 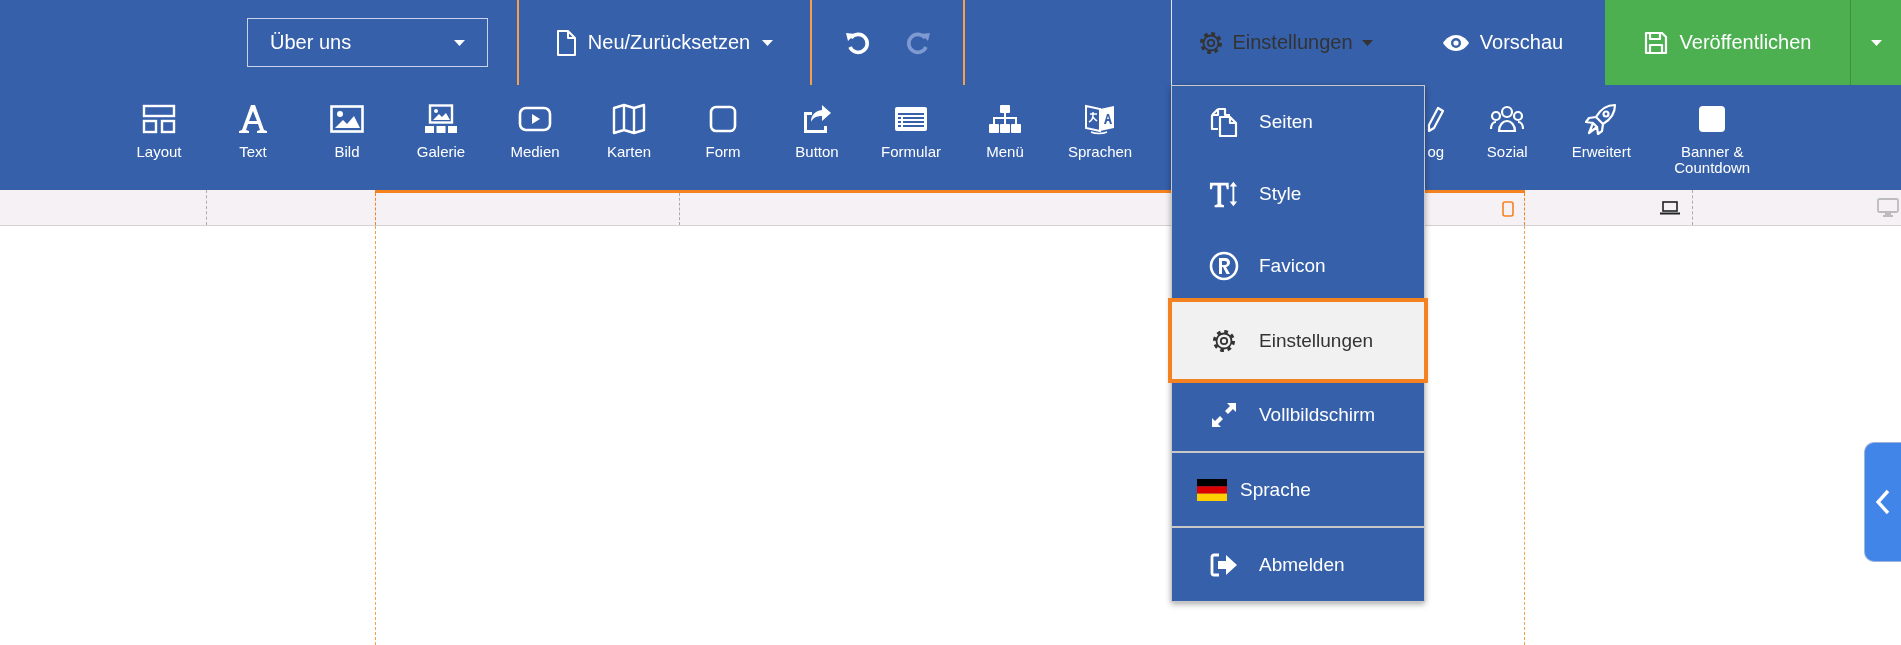 What do you see at coordinates (1224, 415) in the screenshot?
I see `expand-icon` at bounding box center [1224, 415].